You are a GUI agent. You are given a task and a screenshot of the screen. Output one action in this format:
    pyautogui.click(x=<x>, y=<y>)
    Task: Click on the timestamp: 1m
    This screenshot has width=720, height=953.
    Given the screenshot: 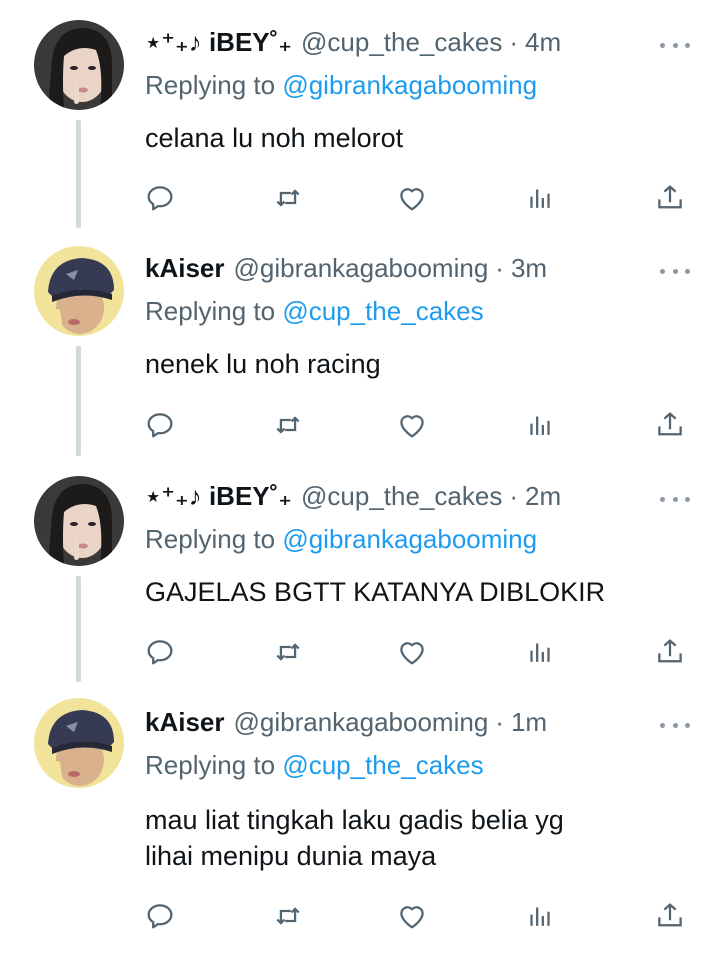 What is the action you would take?
    pyautogui.click(x=529, y=722)
    